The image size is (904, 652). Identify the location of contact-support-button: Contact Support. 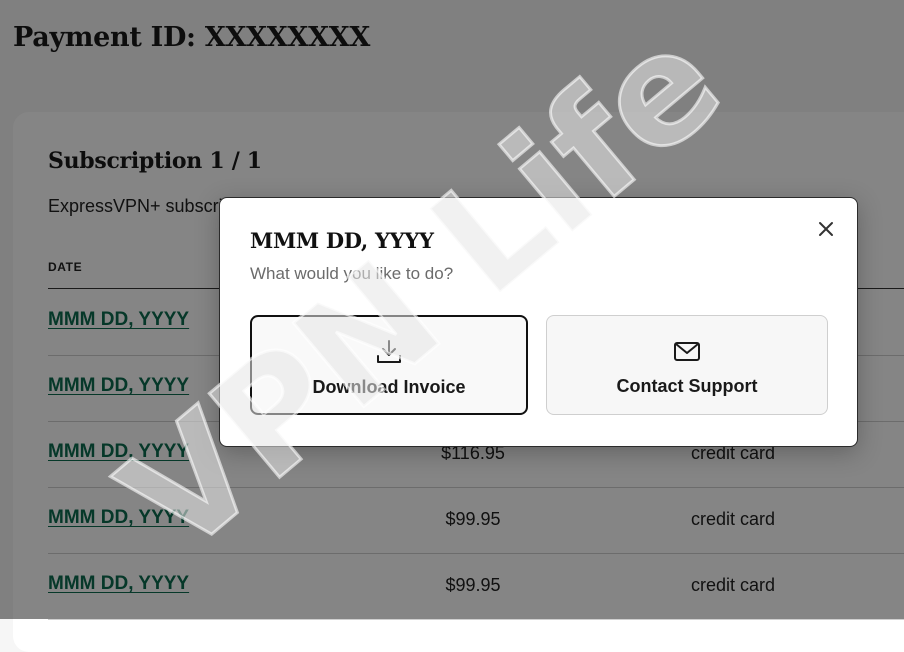
(687, 365).